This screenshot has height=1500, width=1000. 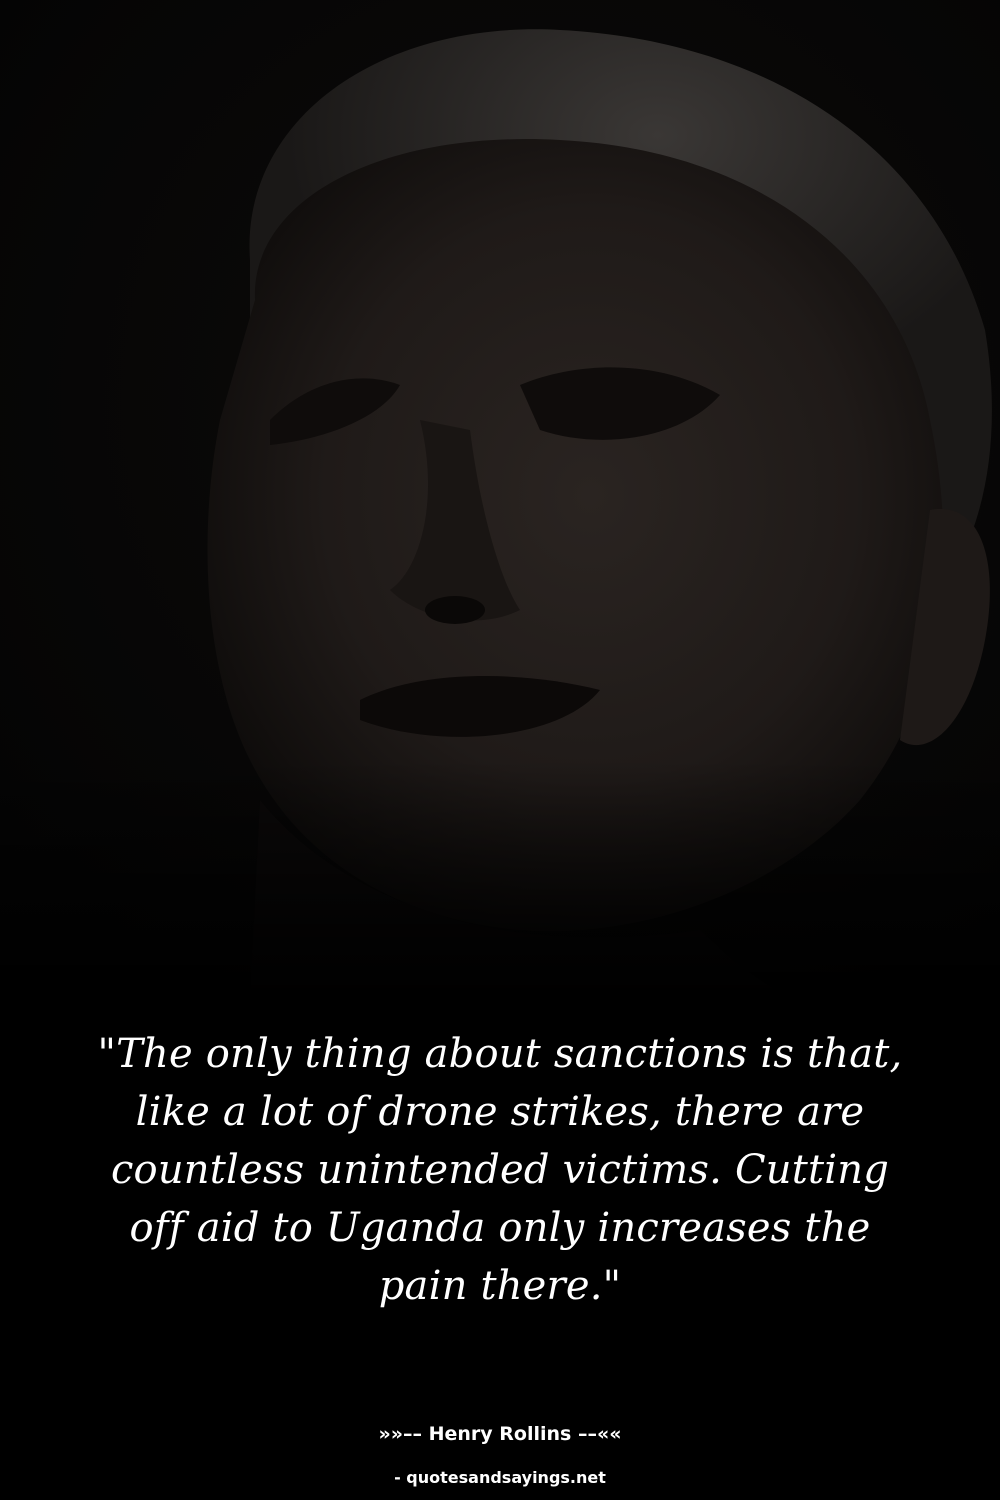 I want to click on source-watermark: - quotesandsayings.net, so click(x=500, y=1477).